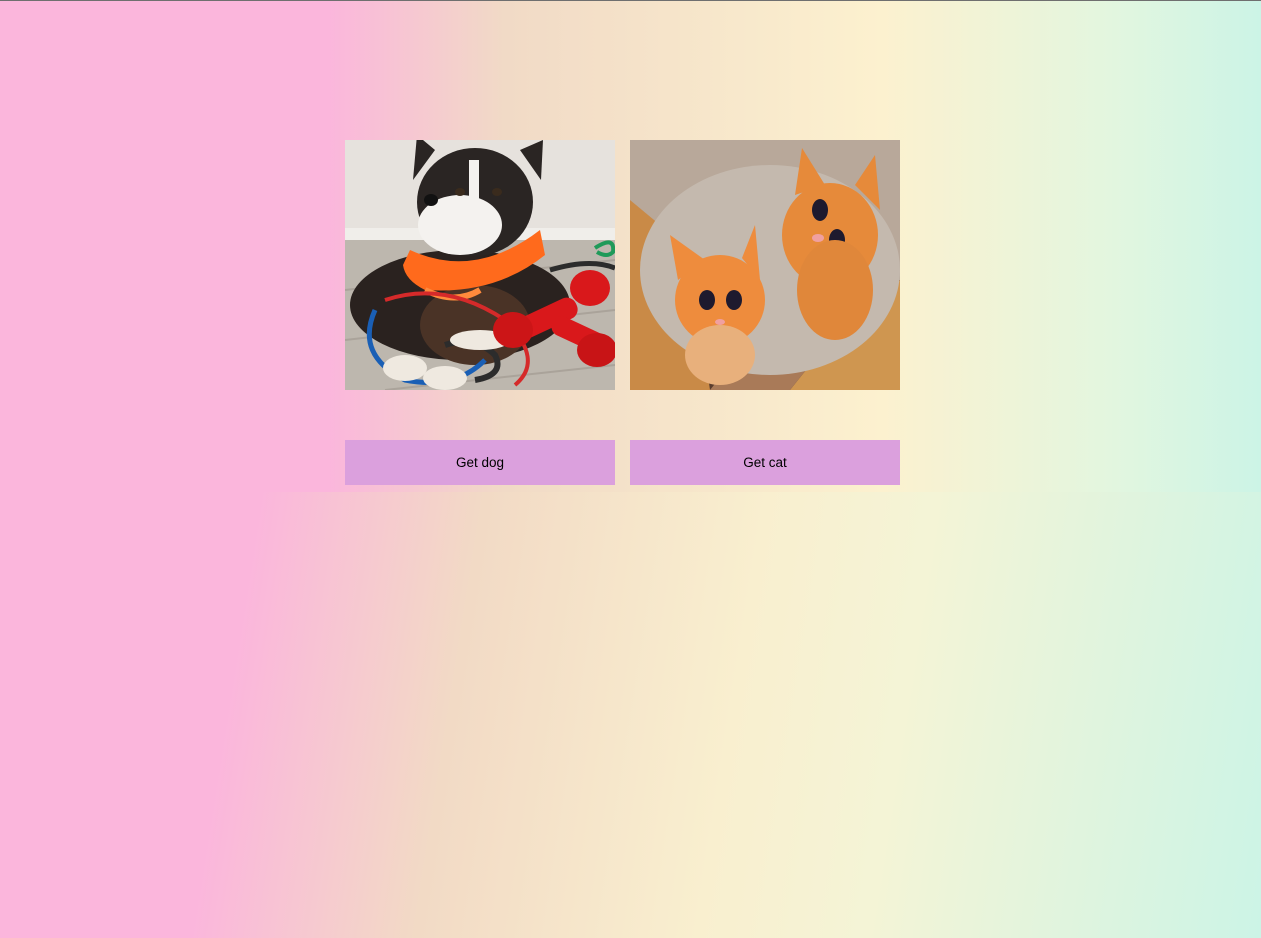 This screenshot has height=938, width=1261. I want to click on get-cat-button: Get cat, so click(765, 462).